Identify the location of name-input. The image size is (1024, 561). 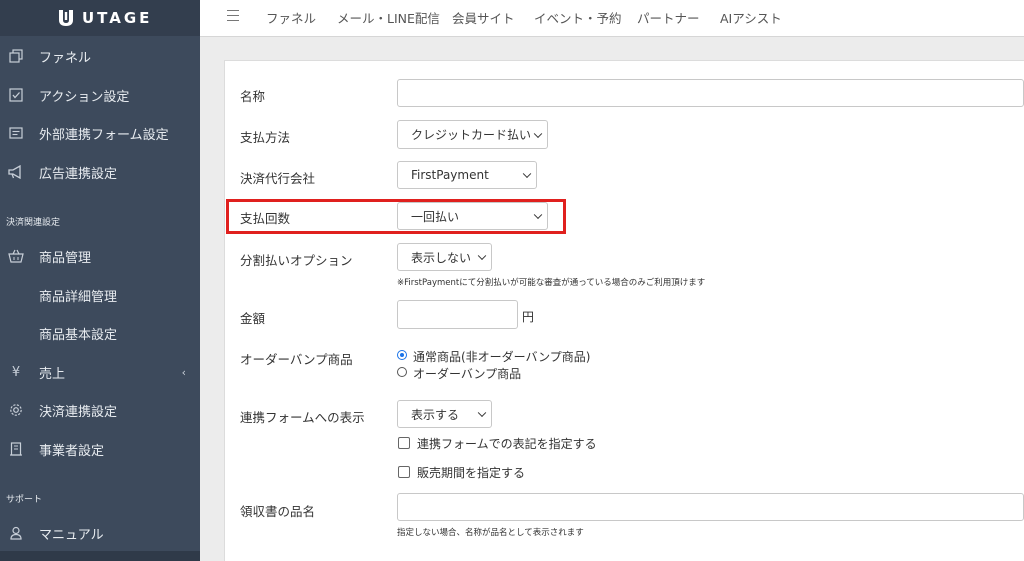
(710, 93).